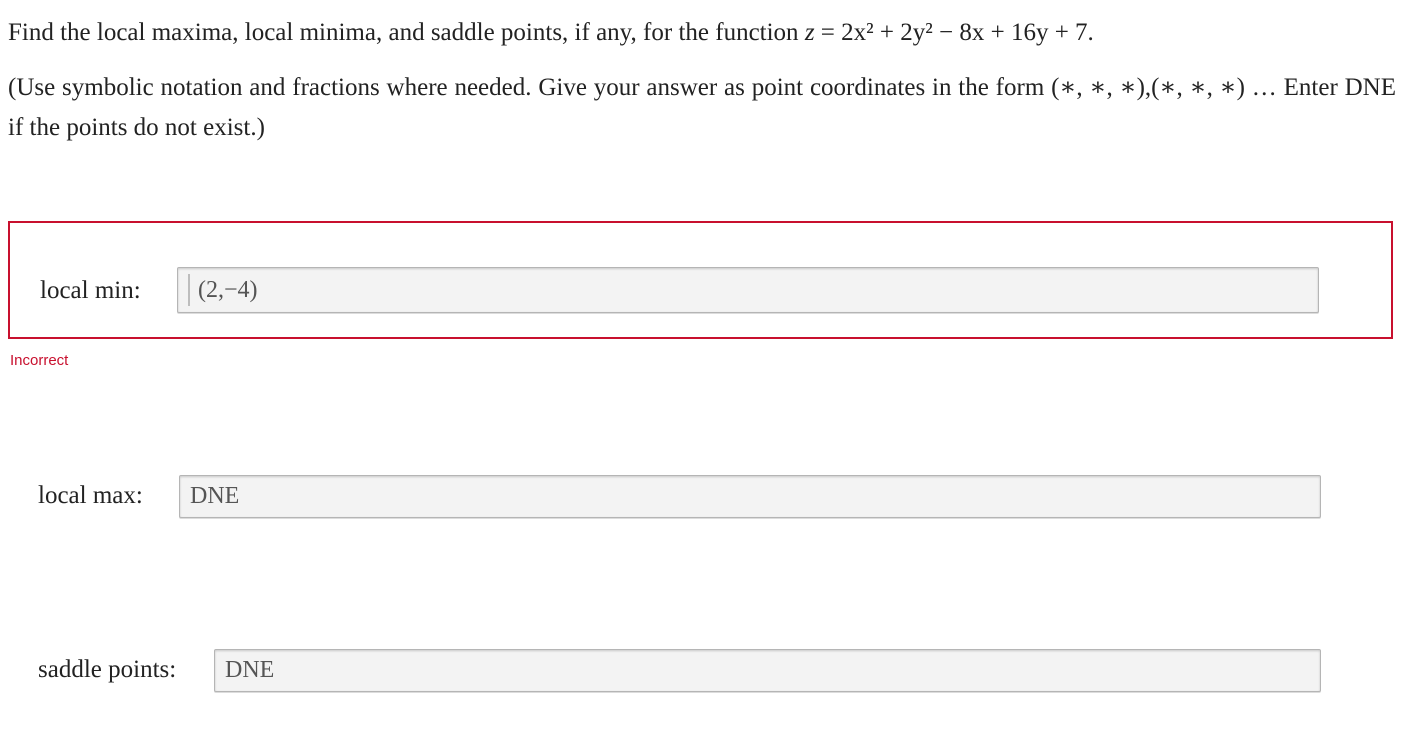 Image resolution: width=1404 pixels, height=745 pixels. Describe the element at coordinates (750, 496) in the screenshot. I see `local-max-input: DNE` at that location.